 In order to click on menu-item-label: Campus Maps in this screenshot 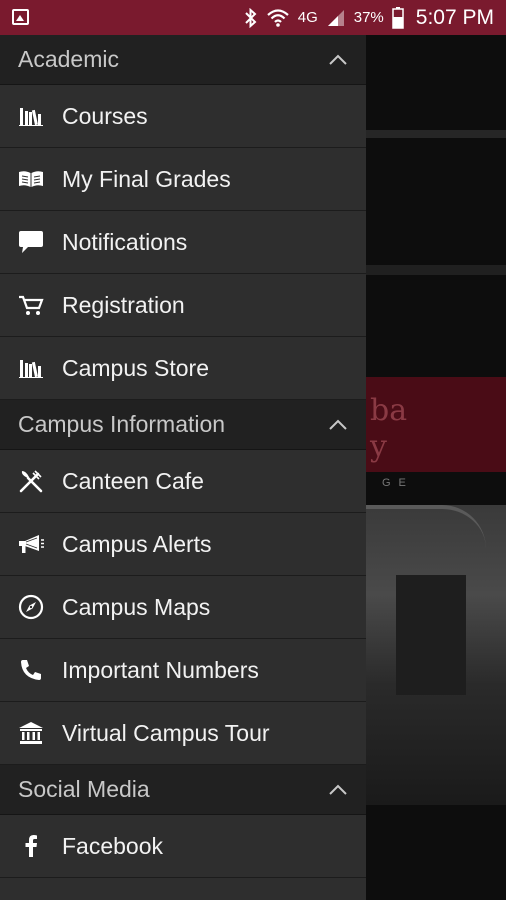, I will do `click(136, 606)`.